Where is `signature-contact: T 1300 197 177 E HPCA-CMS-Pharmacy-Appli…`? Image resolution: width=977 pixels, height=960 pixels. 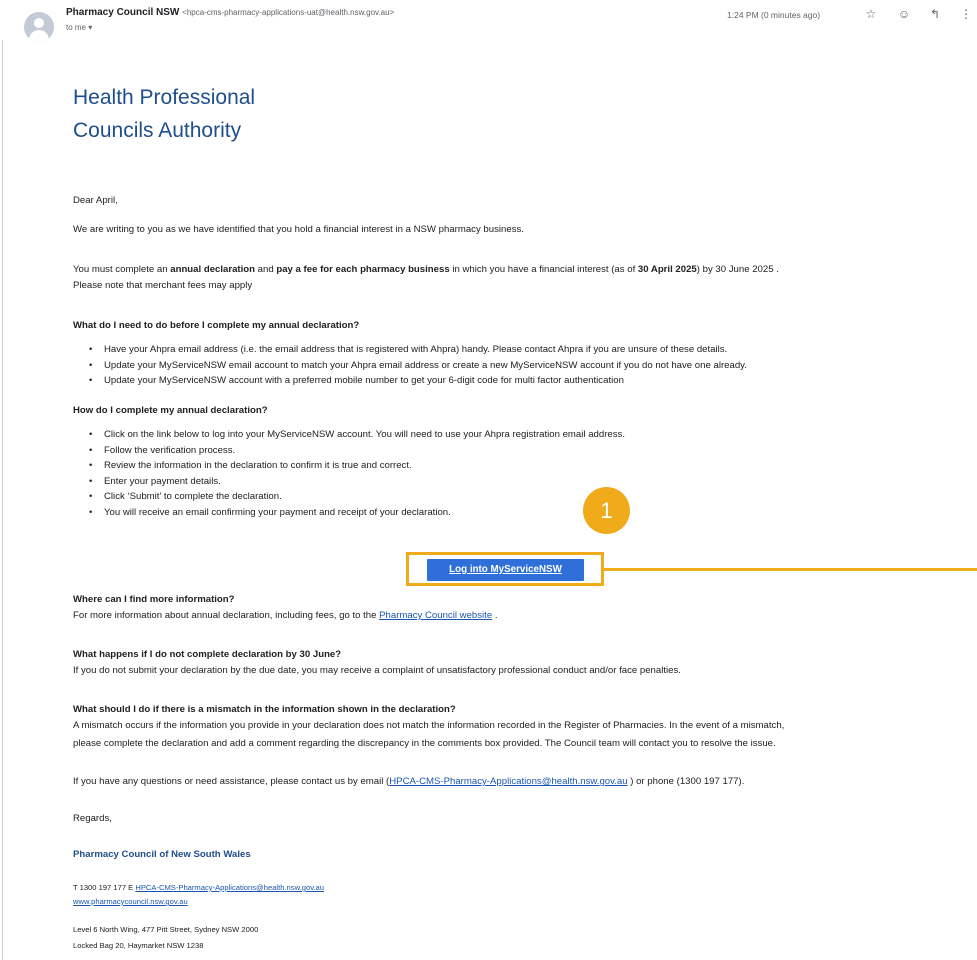
signature-contact: T 1300 197 177 E HPCA-CMS-Pharmacy-Appli… is located at coordinates (198, 887).